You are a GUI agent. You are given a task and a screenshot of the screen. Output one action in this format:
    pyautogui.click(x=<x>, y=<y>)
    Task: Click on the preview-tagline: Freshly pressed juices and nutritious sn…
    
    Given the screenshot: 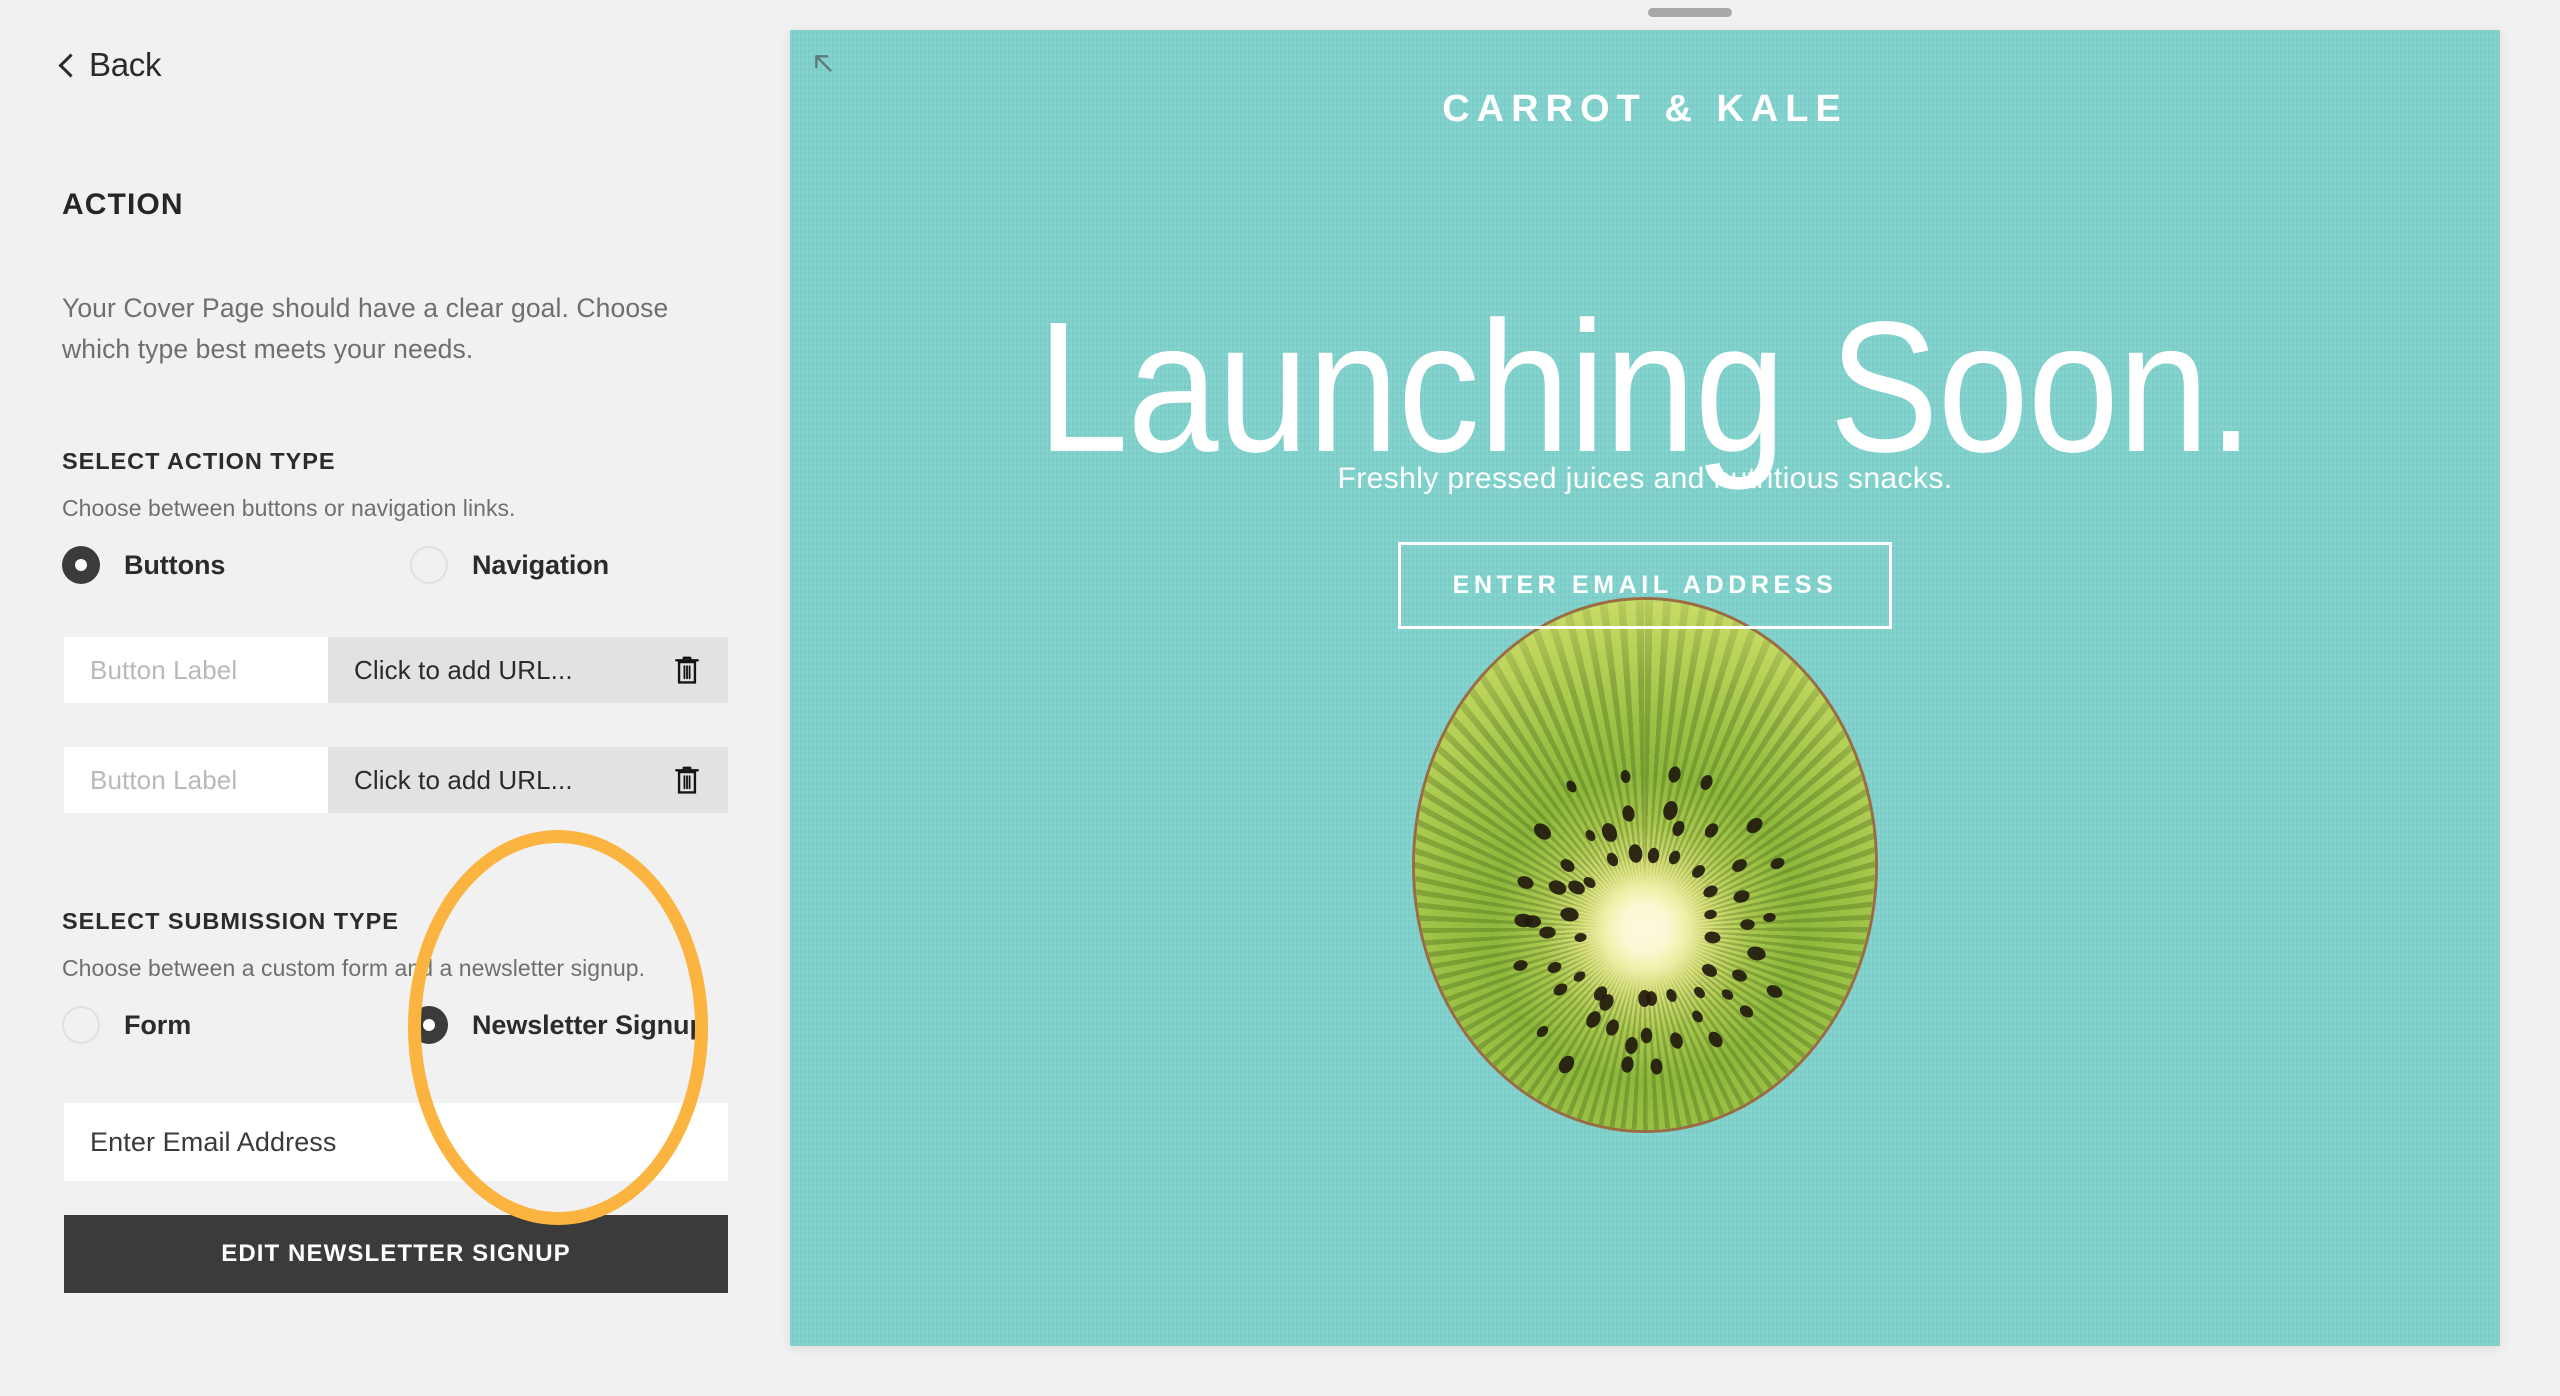 What is the action you would take?
    pyautogui.click(x=1645, y=478)
    